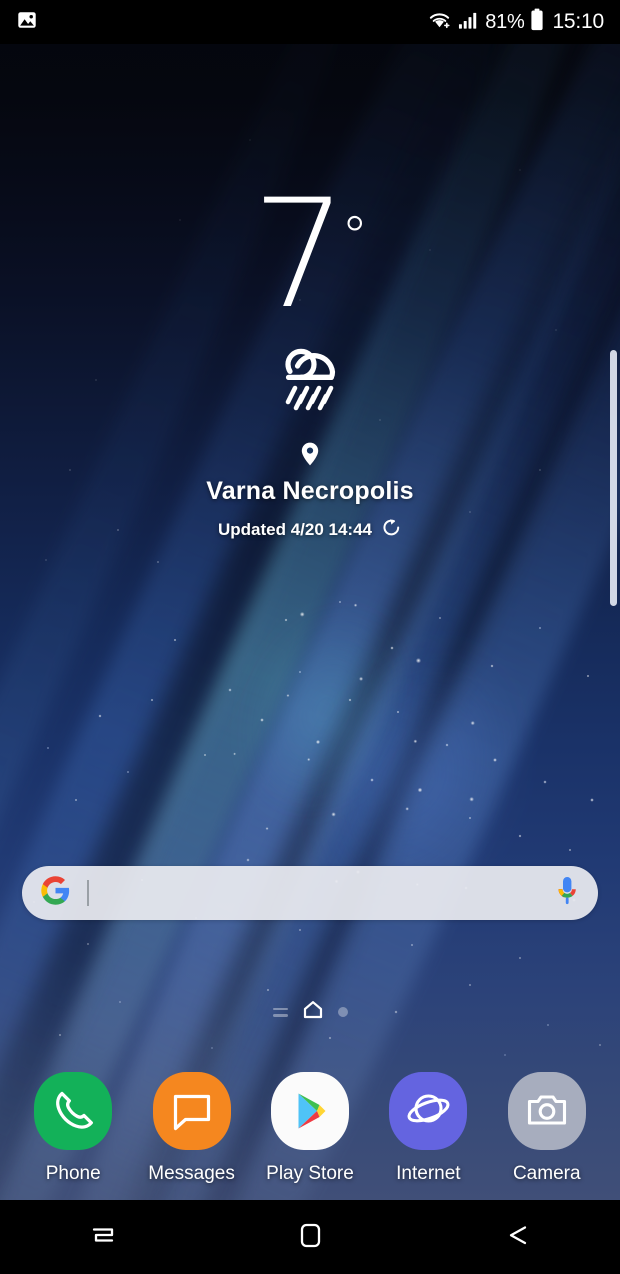 The height and width of the screenshot is (1274, 620). What do you see at coordinates (310, 491) in the screenshot?
I see `weather-city-label: Varna Necropolis` at bounding box center [310, 491].